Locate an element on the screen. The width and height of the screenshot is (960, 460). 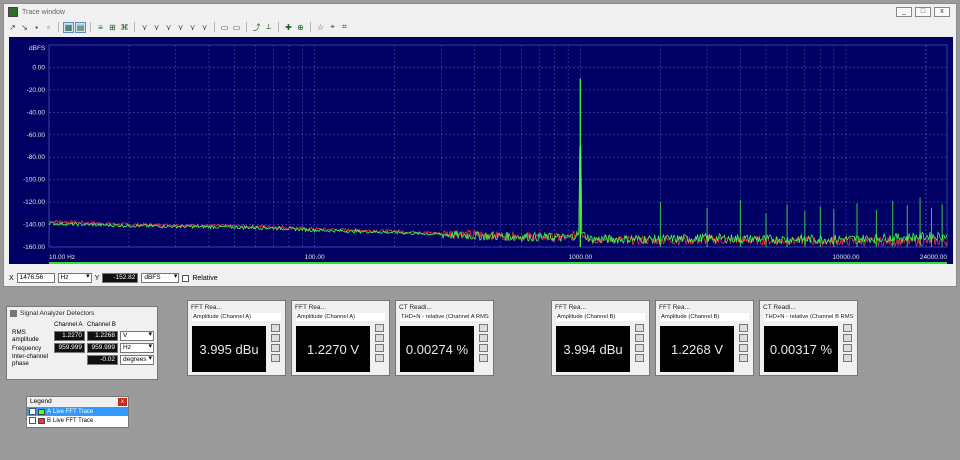
table-row: Frequency 959.999 959.999 Hz is located at coordinates (83, 348).